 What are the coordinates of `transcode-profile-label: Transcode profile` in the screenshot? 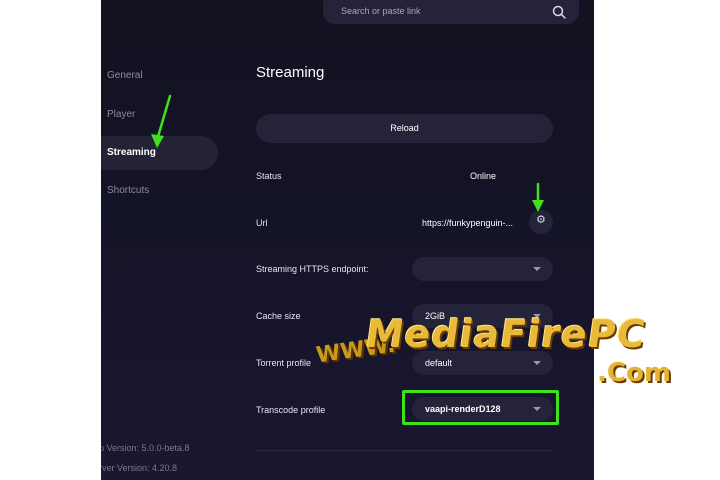 It's located at (291, 410).